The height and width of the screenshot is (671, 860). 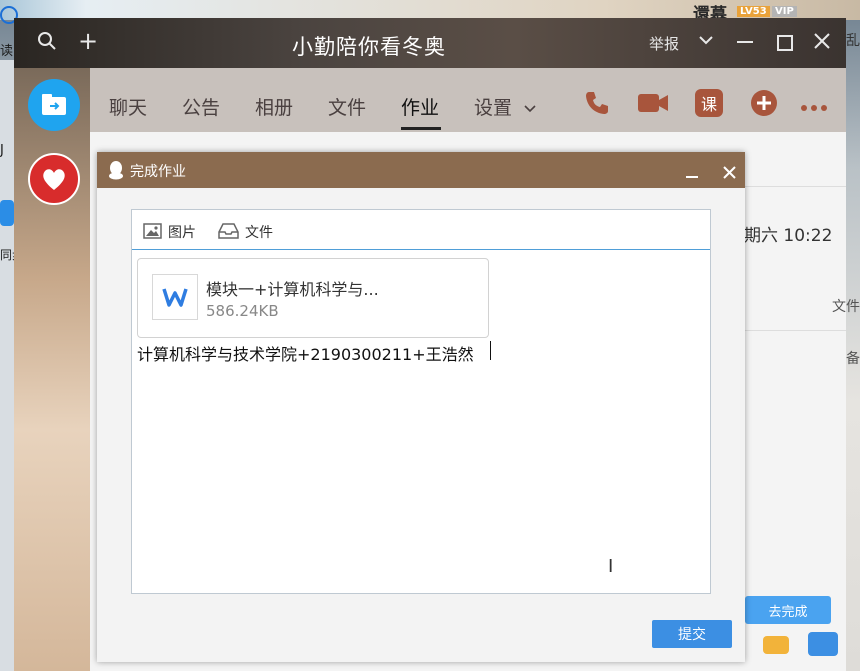 I want to click on background-partial-label-2: 备, so click(x=853, y=359).